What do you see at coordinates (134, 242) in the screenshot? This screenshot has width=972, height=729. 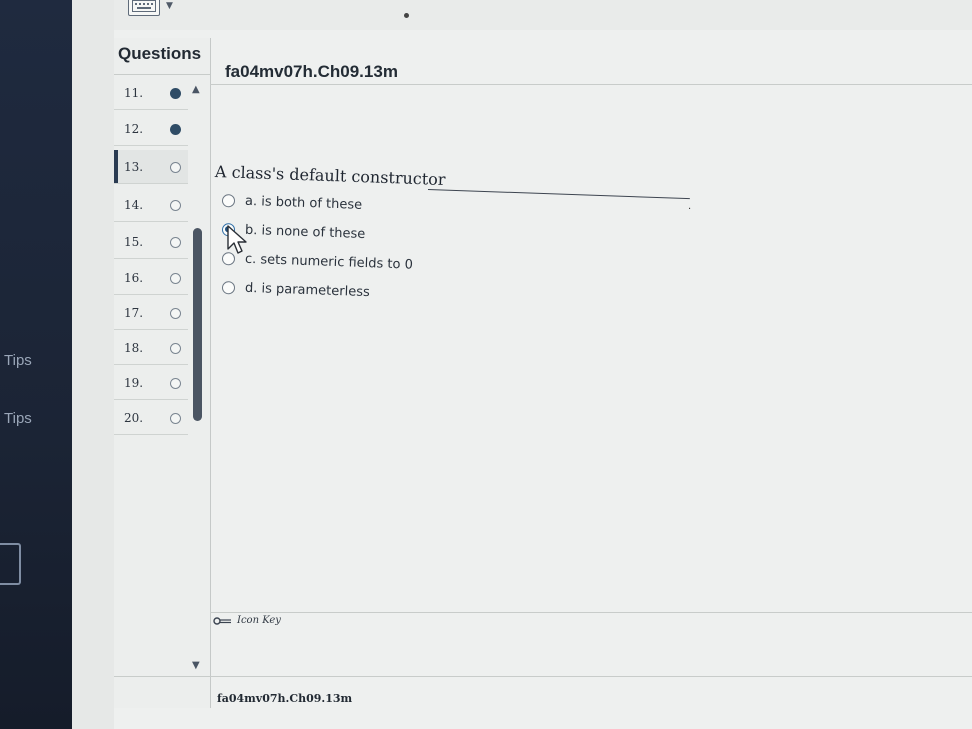 I see `question-number: 15.` at bounding box center [134, 242].